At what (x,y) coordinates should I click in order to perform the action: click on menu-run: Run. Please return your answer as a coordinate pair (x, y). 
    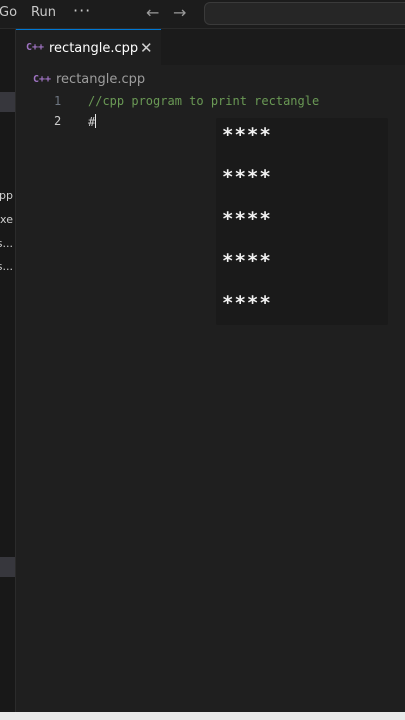
    Looking at the image, I should click on (43, 12).